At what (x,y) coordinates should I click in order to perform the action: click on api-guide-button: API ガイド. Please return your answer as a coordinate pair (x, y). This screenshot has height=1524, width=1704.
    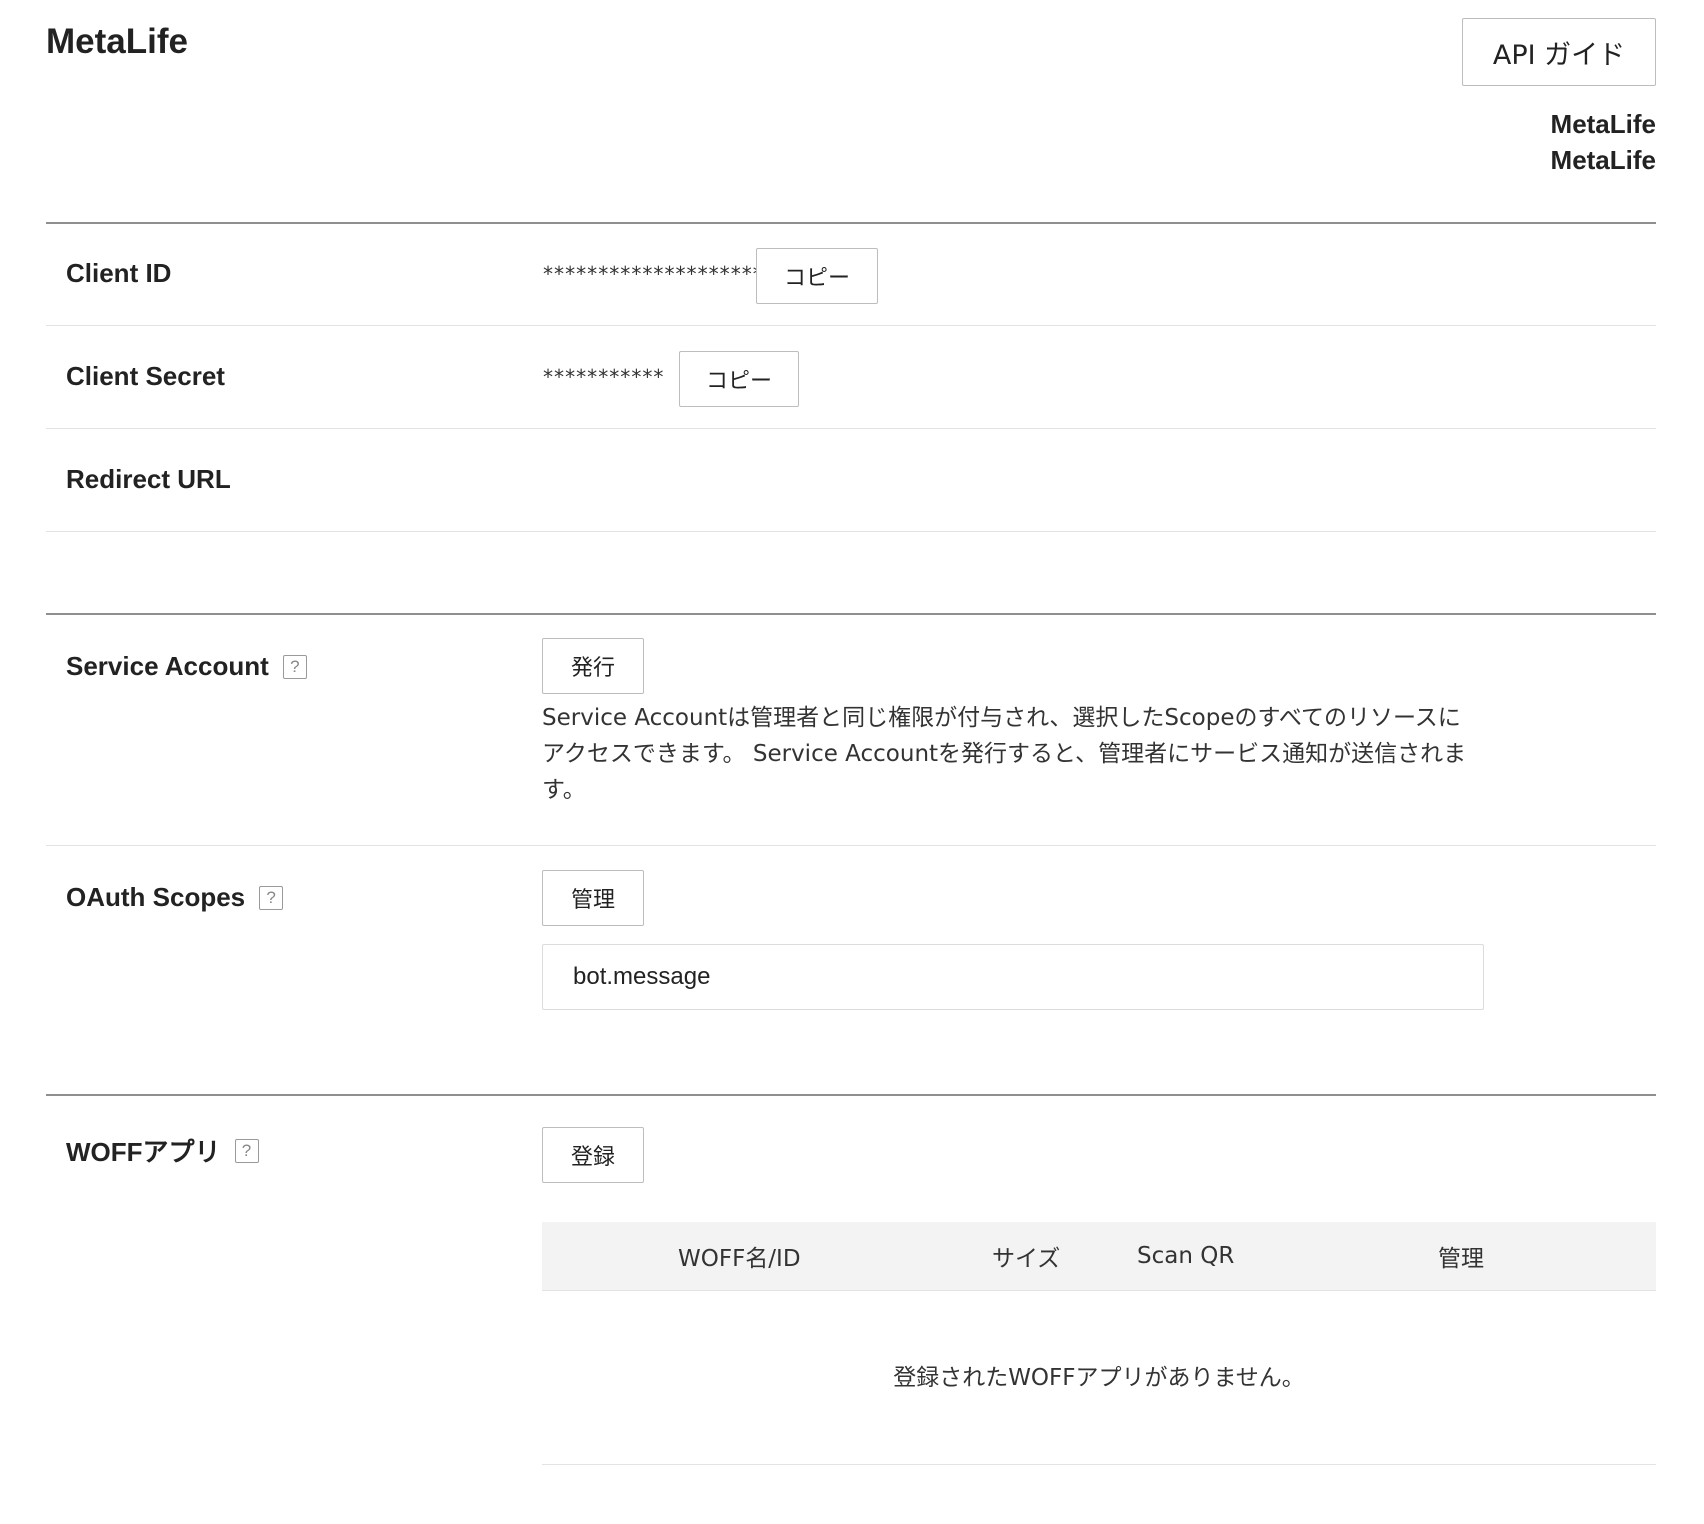
    Looking at the image, I should click on (1559, 52).